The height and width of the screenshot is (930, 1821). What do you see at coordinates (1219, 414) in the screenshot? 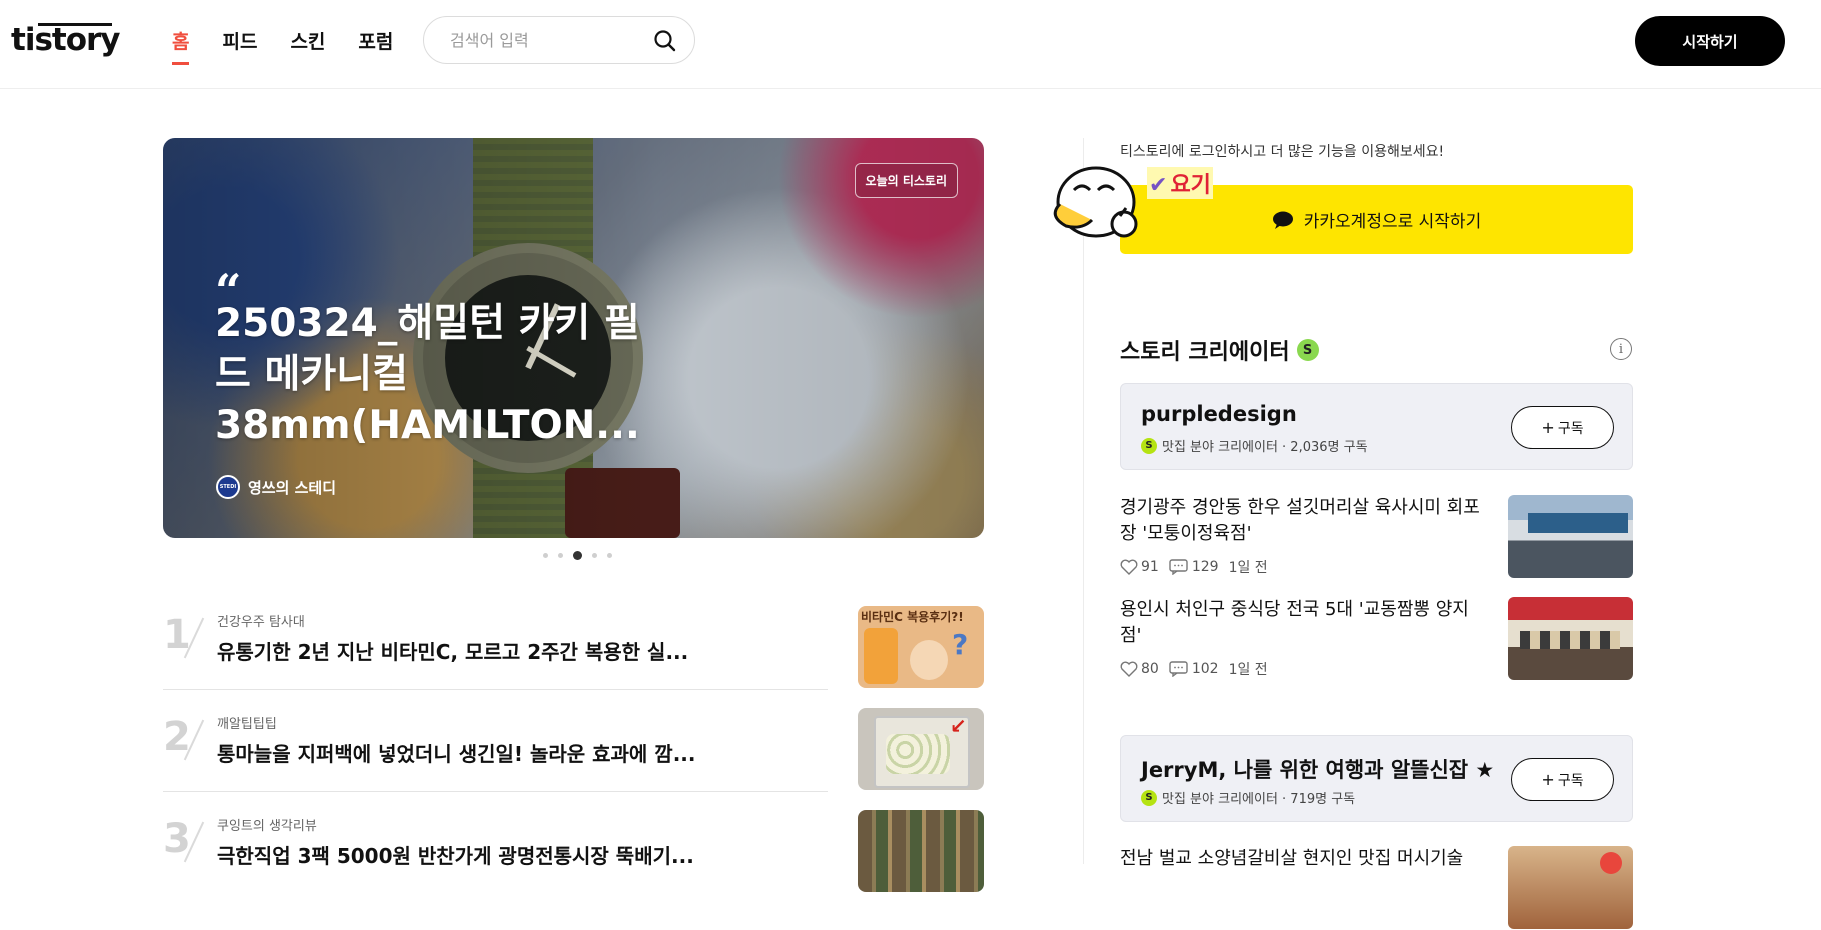
I see `creator-name: purpledesign` at bounding box center [1219, 414].